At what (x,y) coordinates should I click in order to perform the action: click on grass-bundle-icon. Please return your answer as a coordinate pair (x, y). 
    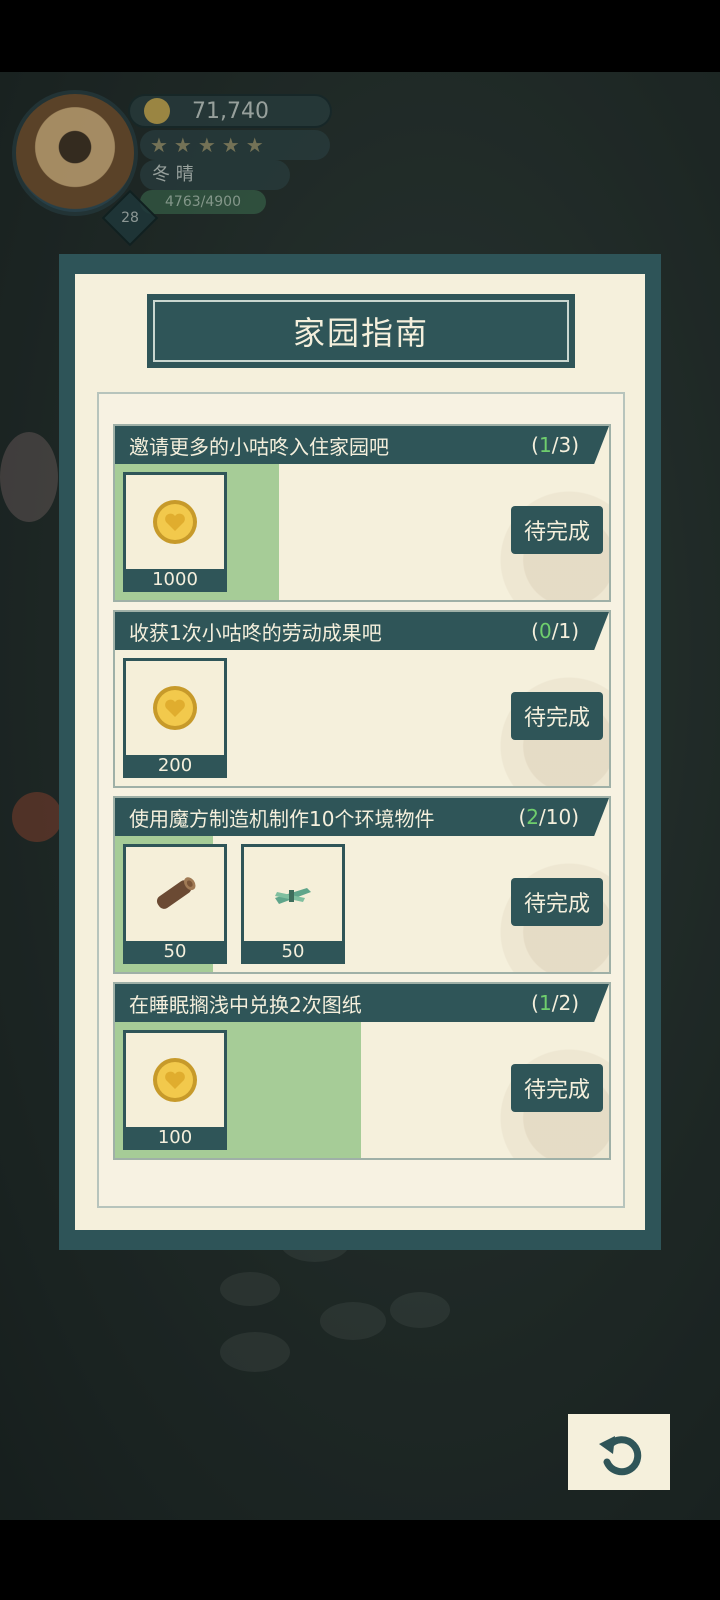
    Looking at the image, I should click on (293, 896).